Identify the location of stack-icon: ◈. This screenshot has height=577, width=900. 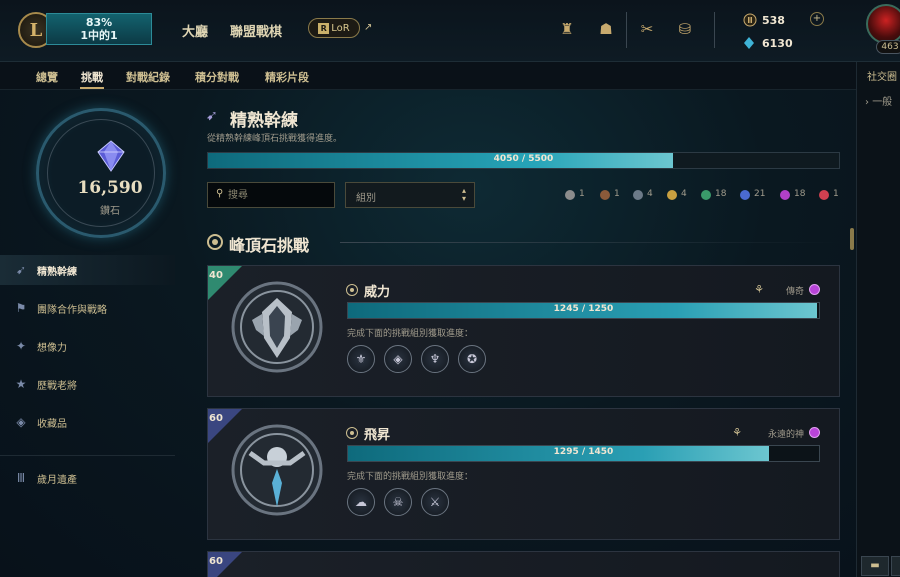
(21, 422).